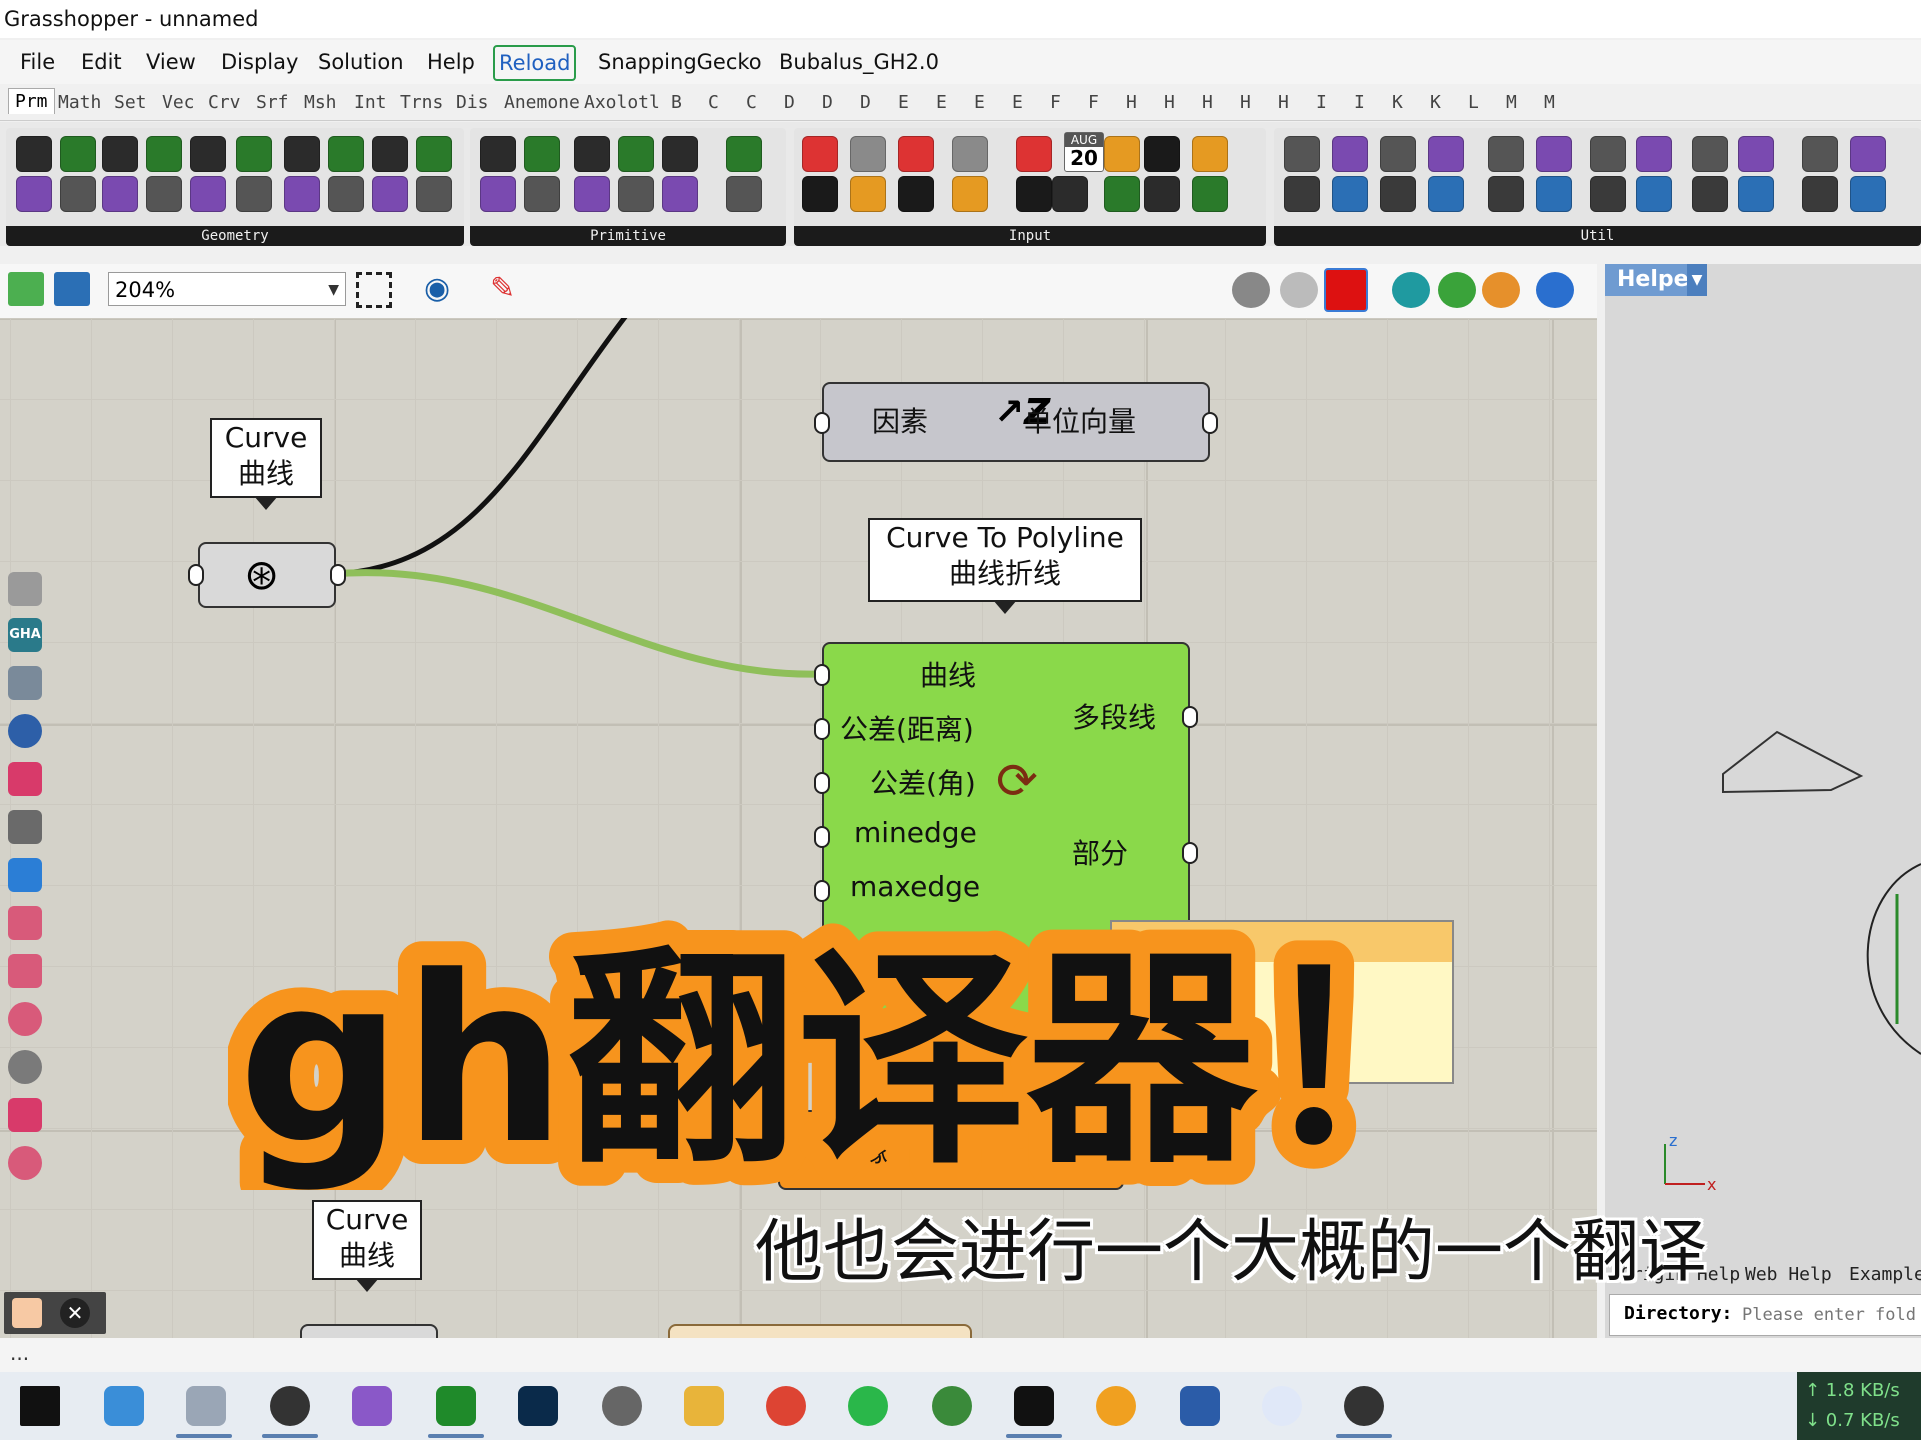 This screenshot has height=1440, width=1921. What do you see at coordinates (178, 102) in the screenshot?
I see `tab-vec: Vec` at bounding box center [178, 102].